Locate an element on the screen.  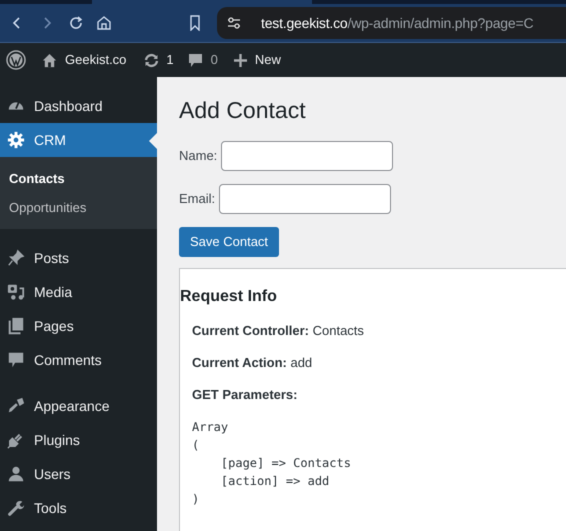
sidebar-item: Users is located at coordinates (78, 474).